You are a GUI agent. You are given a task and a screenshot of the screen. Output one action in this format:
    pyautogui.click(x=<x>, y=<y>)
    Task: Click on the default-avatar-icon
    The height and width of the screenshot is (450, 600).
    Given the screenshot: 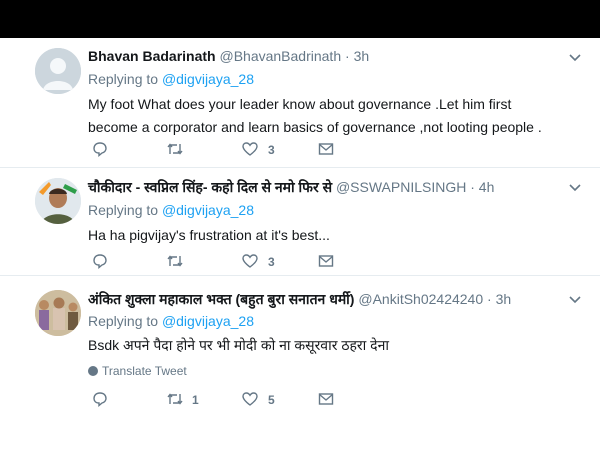 What is the action you would take?
    pyautogui.click(x=58, y=71)
    